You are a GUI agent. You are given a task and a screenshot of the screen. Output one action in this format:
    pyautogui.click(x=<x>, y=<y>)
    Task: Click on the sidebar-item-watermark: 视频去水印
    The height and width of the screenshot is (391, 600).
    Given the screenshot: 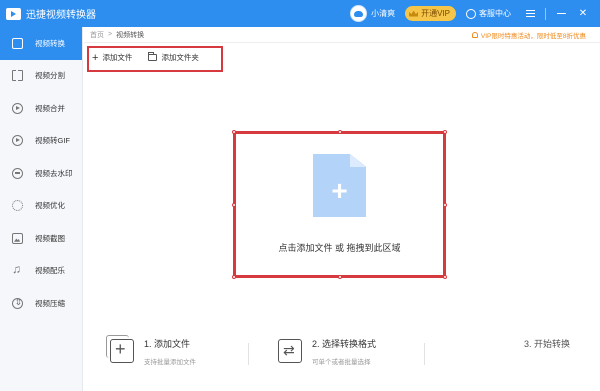 What is the action you would take?
    pyautogui.click(x=41, y=173)
    